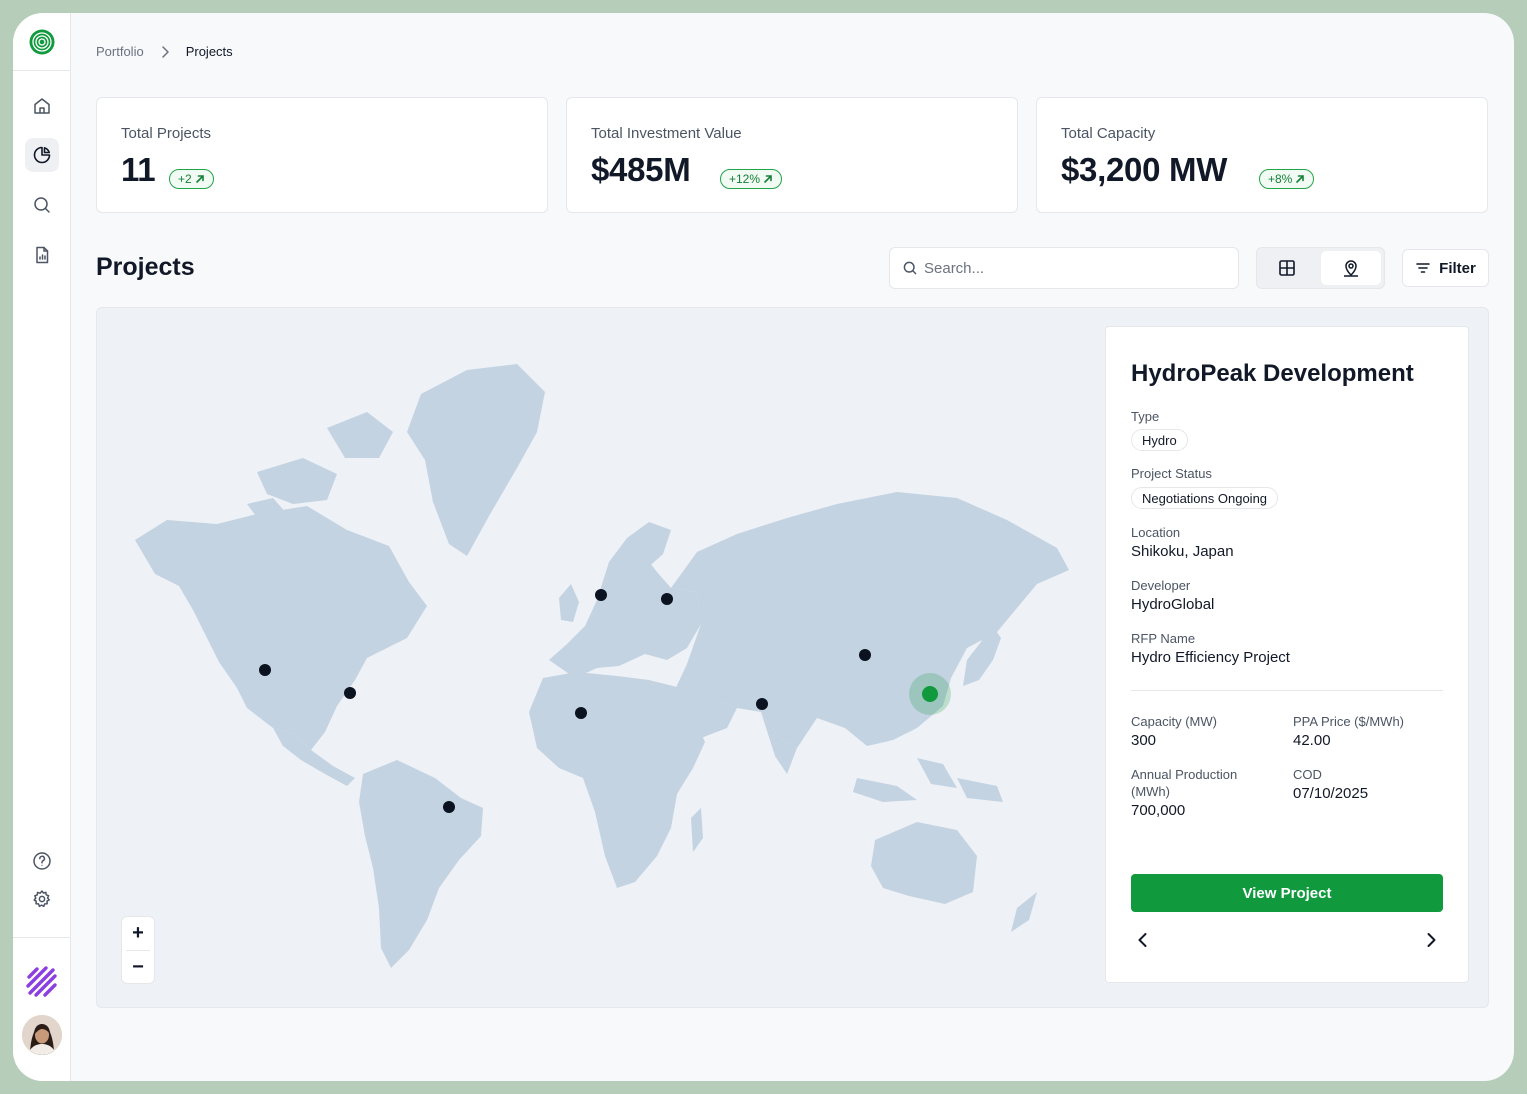  What do you see at coordinates (1024, 912) in the screenshot?
I see `new-zealand-landmass` at bounding box center [1024, 912].